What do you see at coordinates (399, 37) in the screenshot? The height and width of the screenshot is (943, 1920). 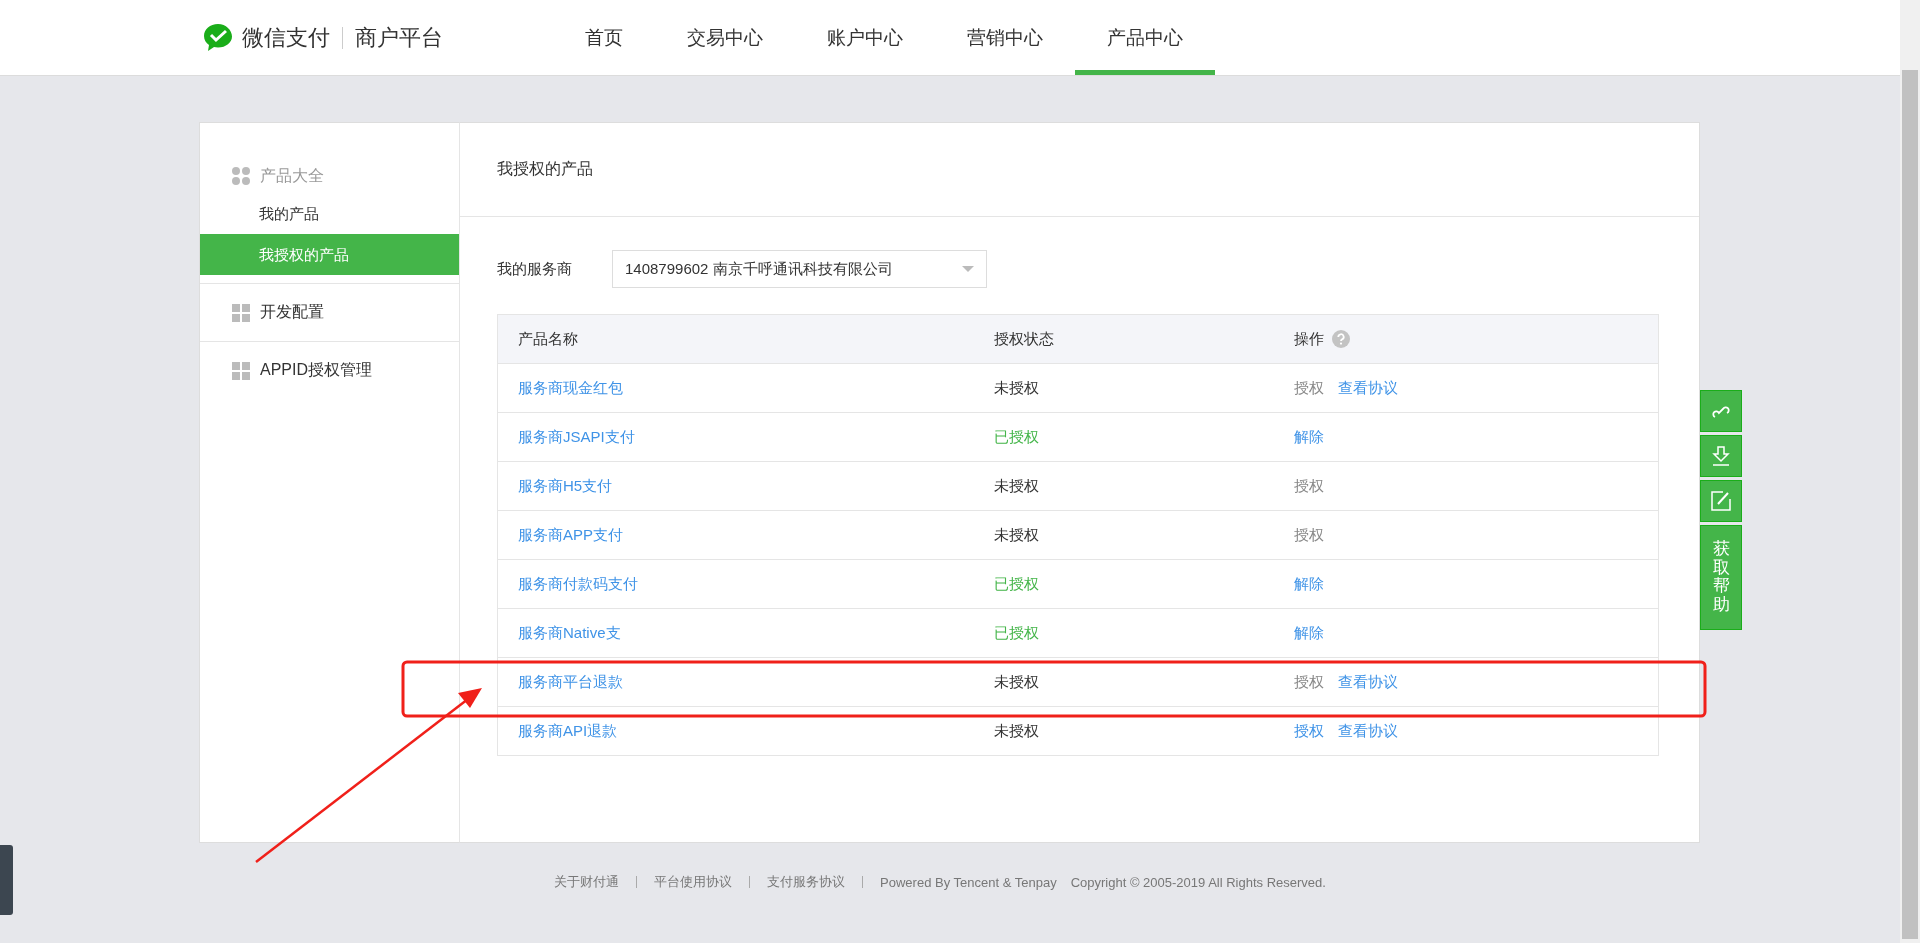 I see `product-name: 商户平台` at bounding box center [399, 37].